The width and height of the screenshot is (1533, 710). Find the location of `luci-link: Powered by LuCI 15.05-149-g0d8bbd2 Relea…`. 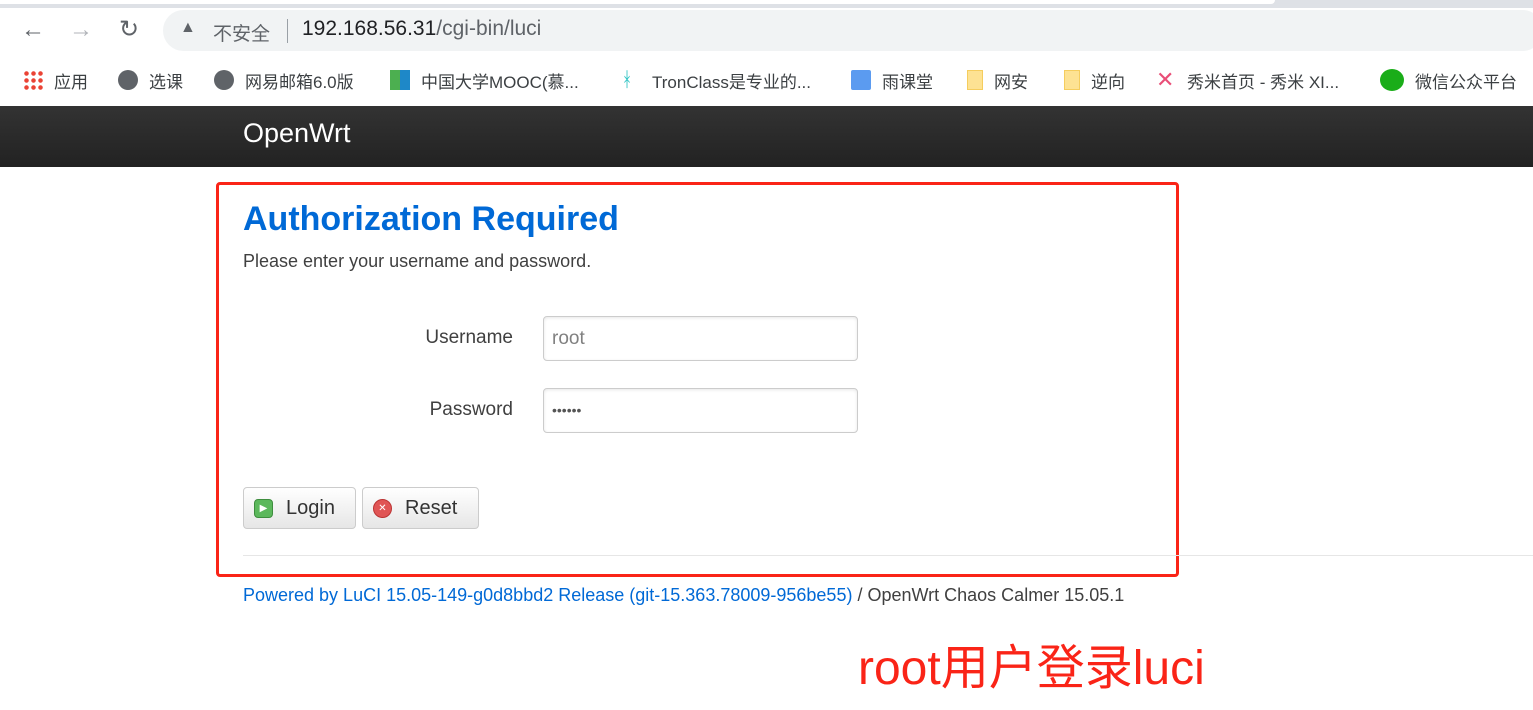

luci-link: Powered by LuCI 15.05-149-g0d8bbd2 Relea… is located at coordinates (547, 595).